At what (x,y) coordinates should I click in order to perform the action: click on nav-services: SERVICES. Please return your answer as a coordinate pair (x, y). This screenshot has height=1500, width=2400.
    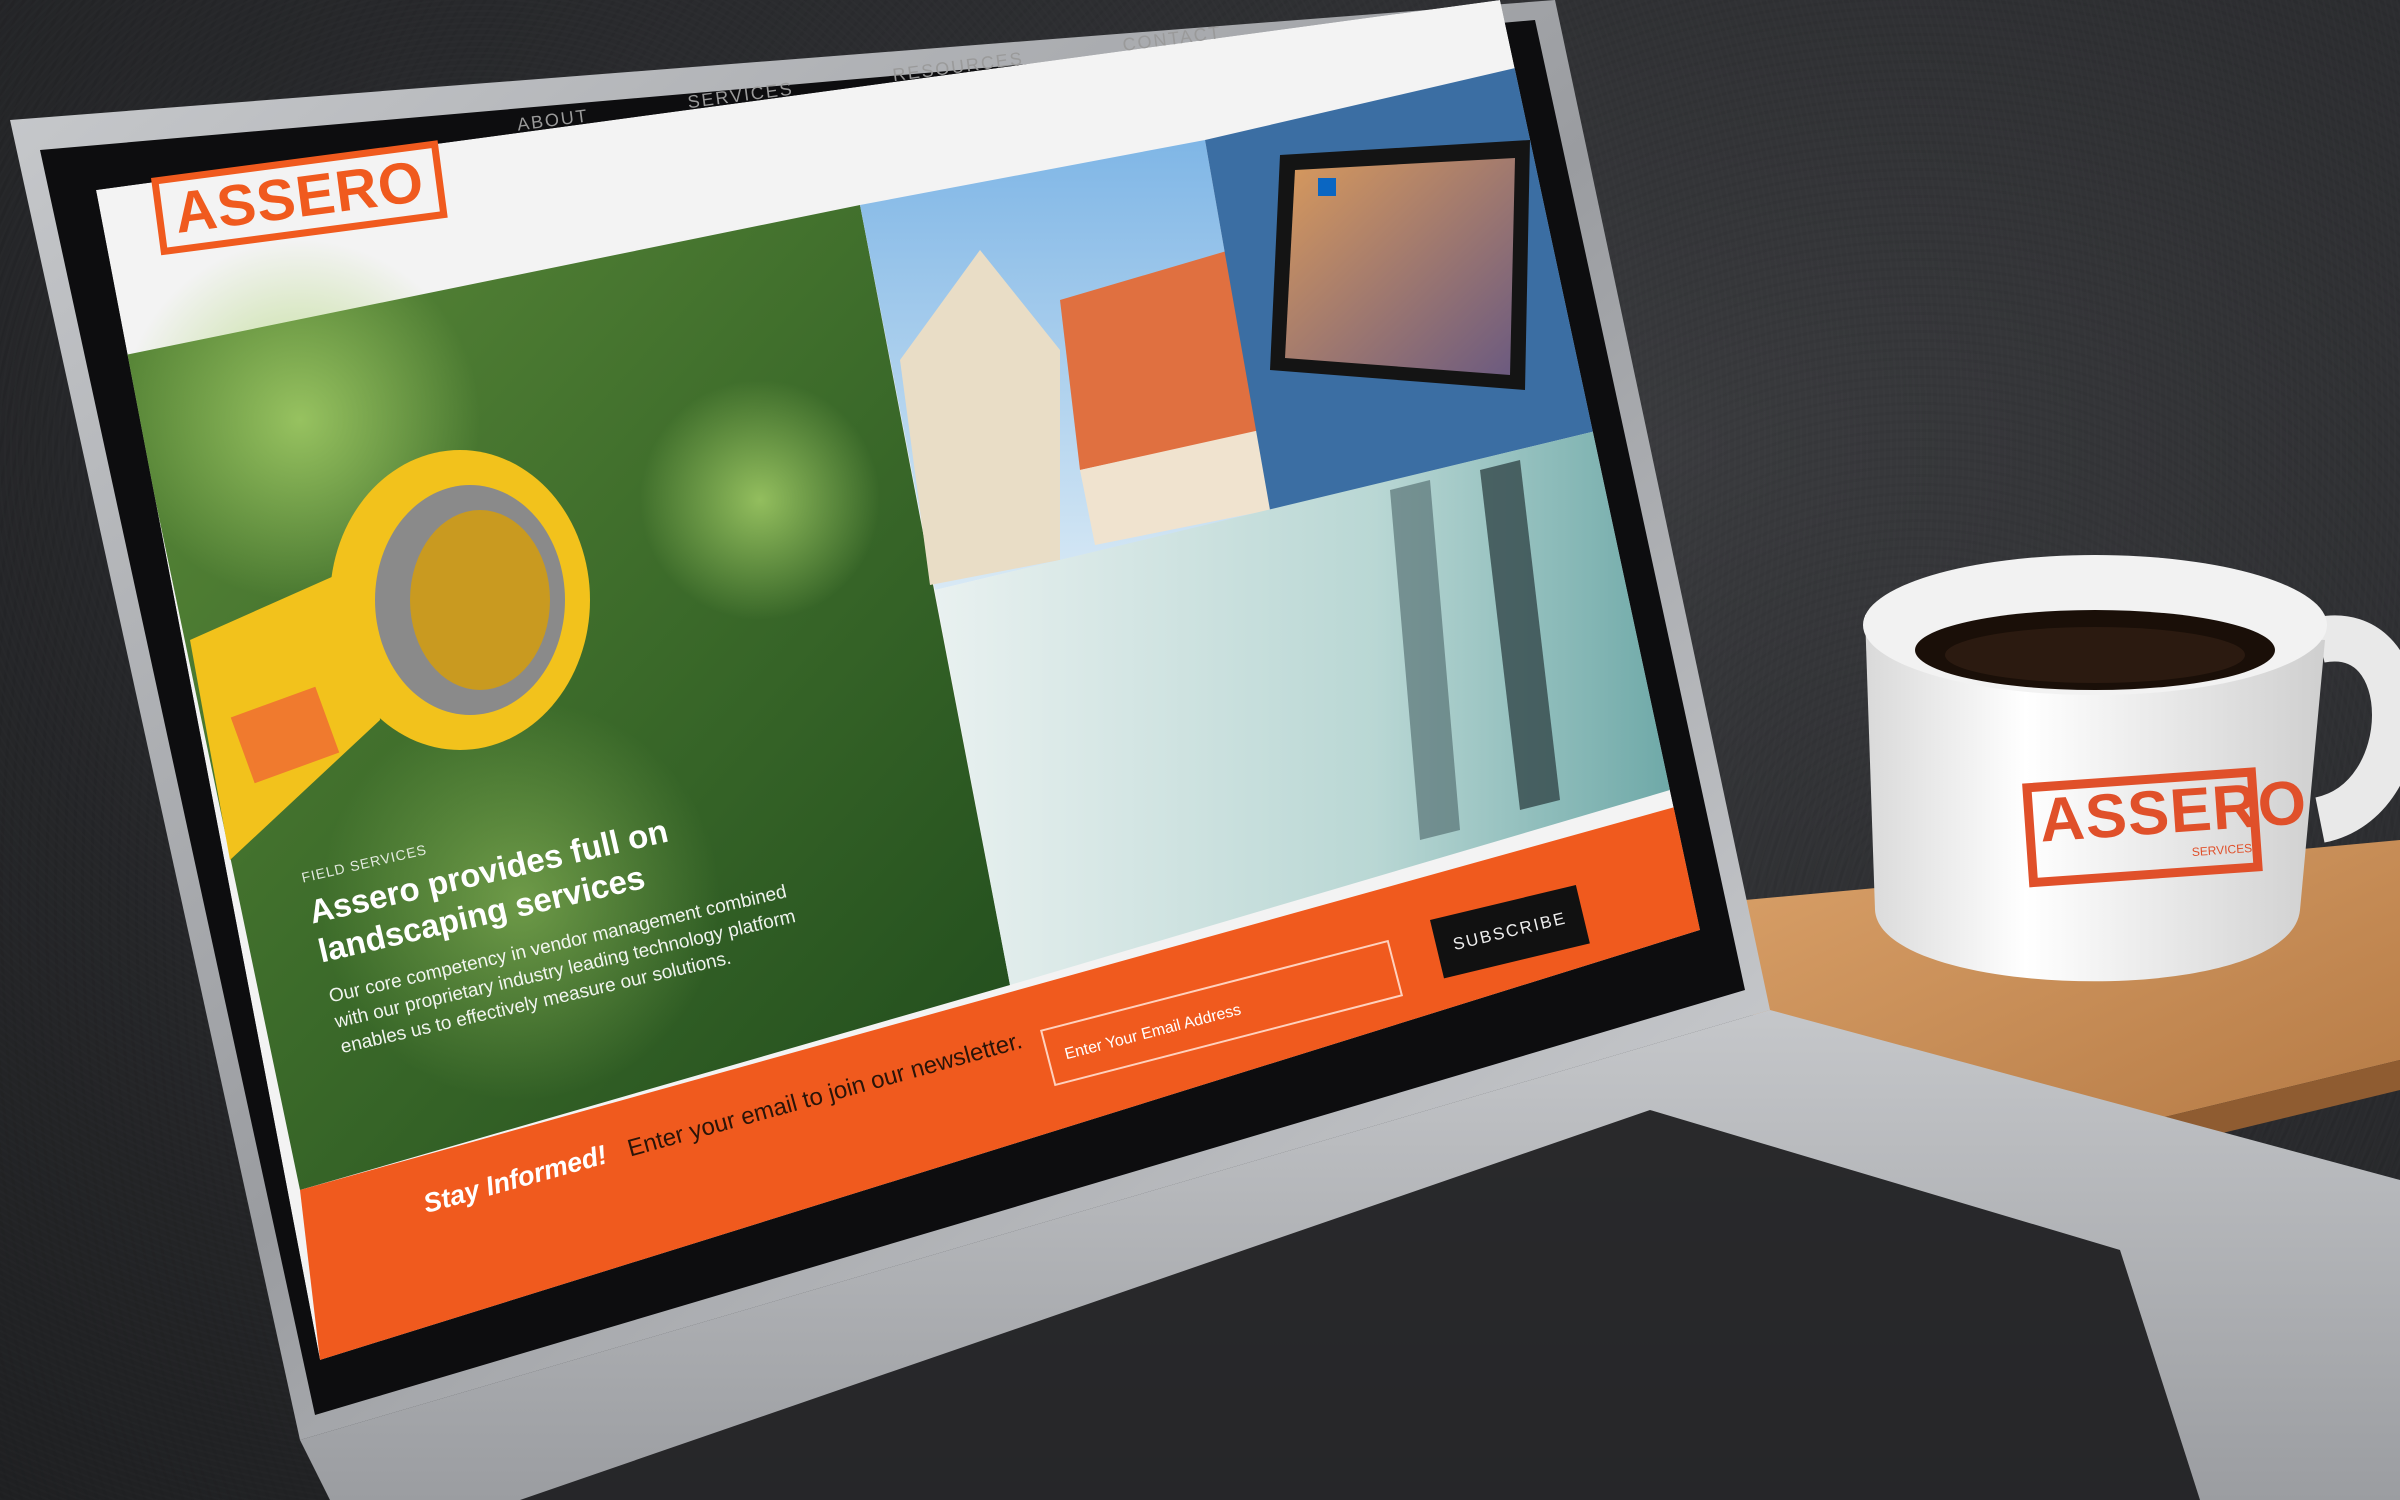
    Looking at the image, I should click on (740, 95).